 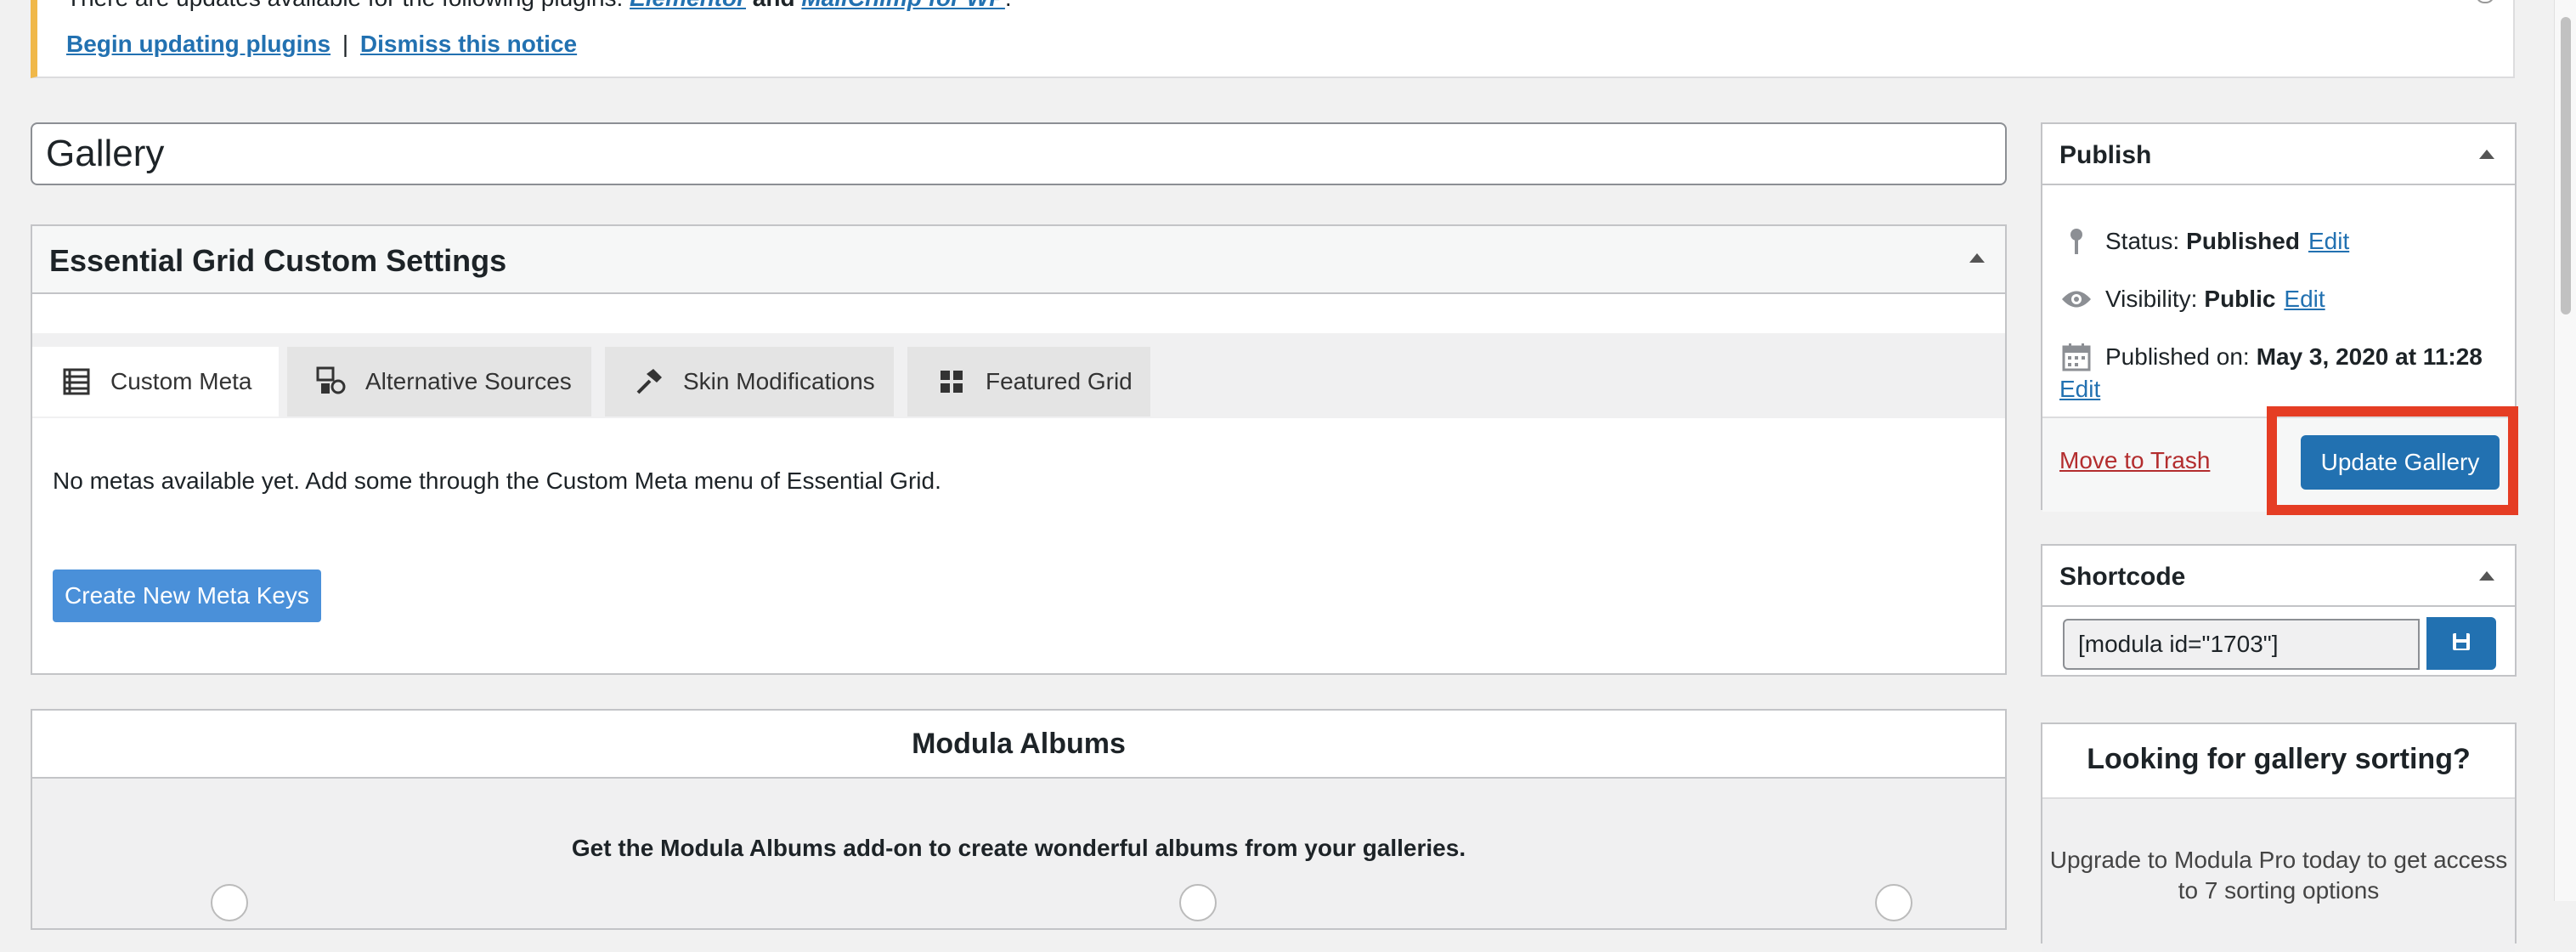 I want to click on tab-label: Custom Meta, so click(x=181, y=381).